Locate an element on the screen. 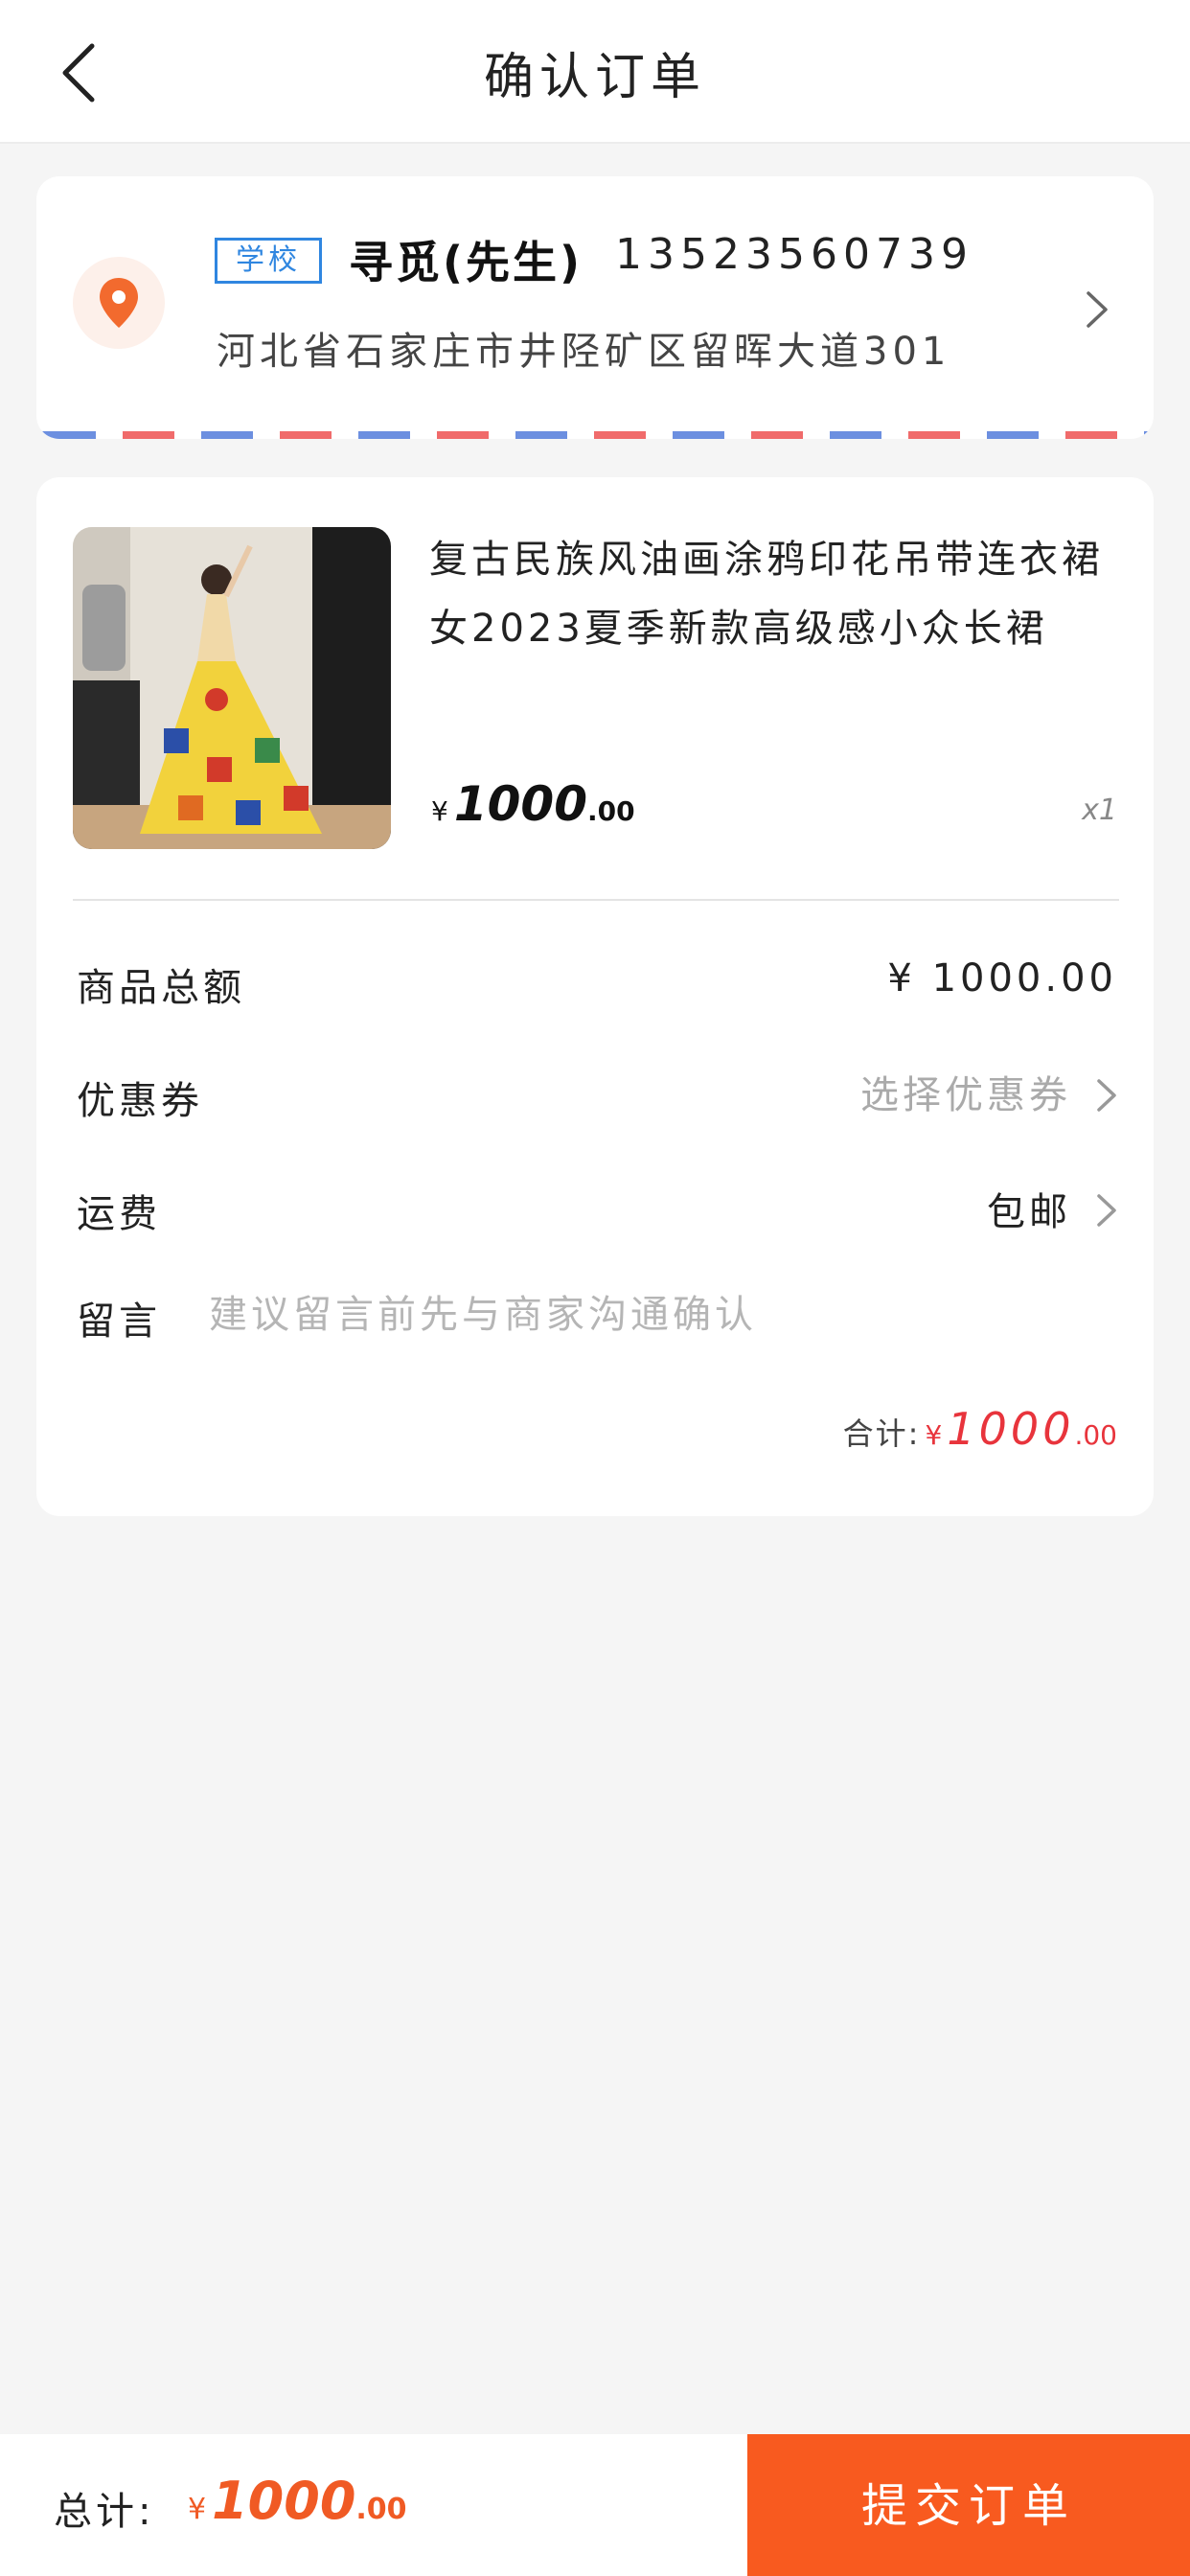 This screenshot has height=2576, width=1190. coupon-value: 选择优惠券 is located at coordinates (966, 1095).